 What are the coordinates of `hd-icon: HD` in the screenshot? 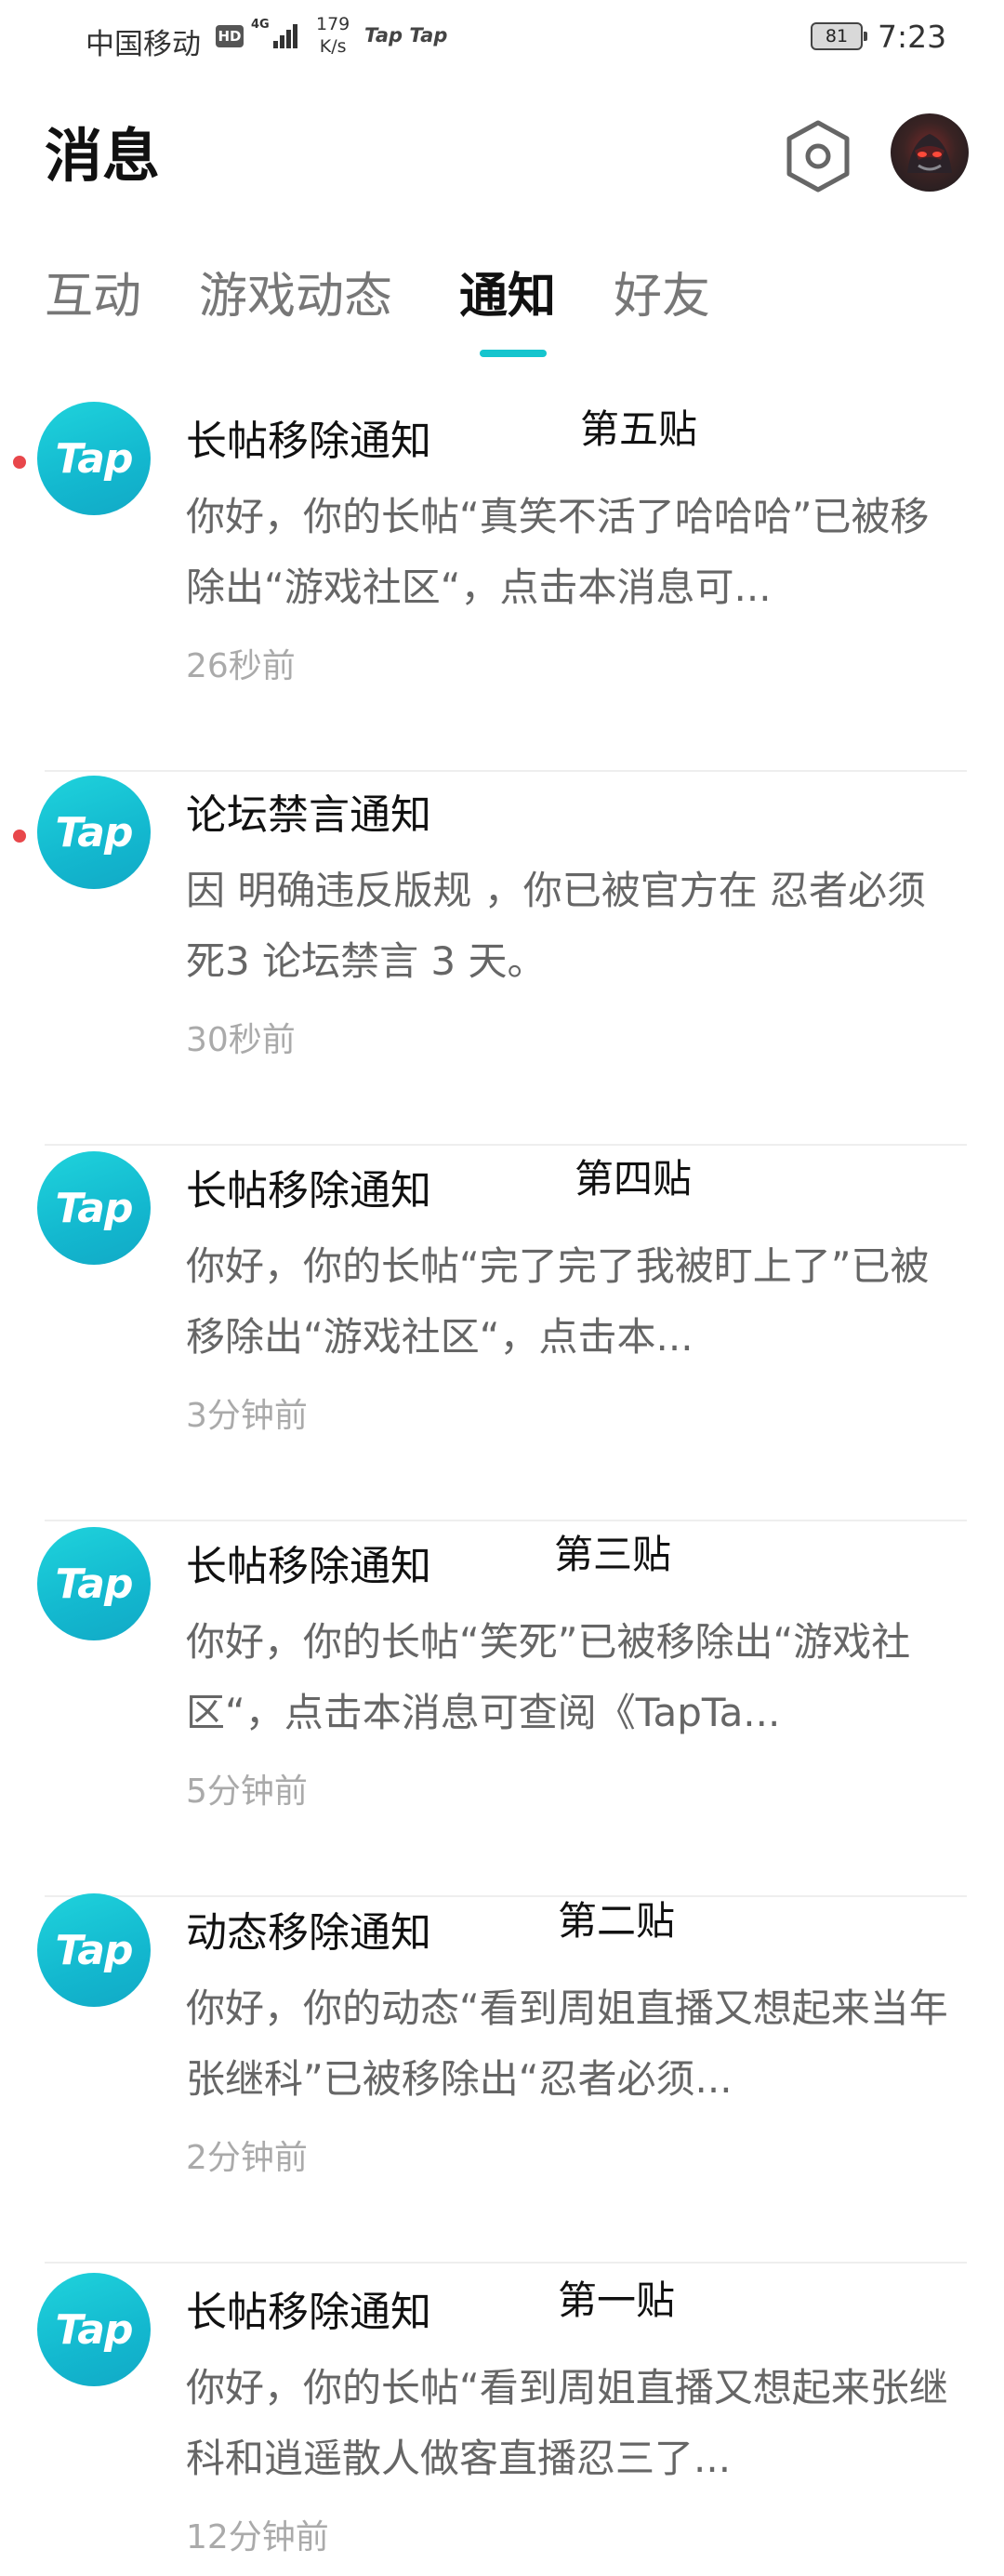 It's located at (230, 36).